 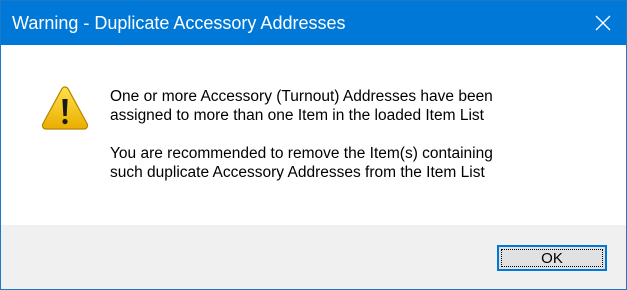 I want to click on ok-button: OK, so click(x=552, y=258).